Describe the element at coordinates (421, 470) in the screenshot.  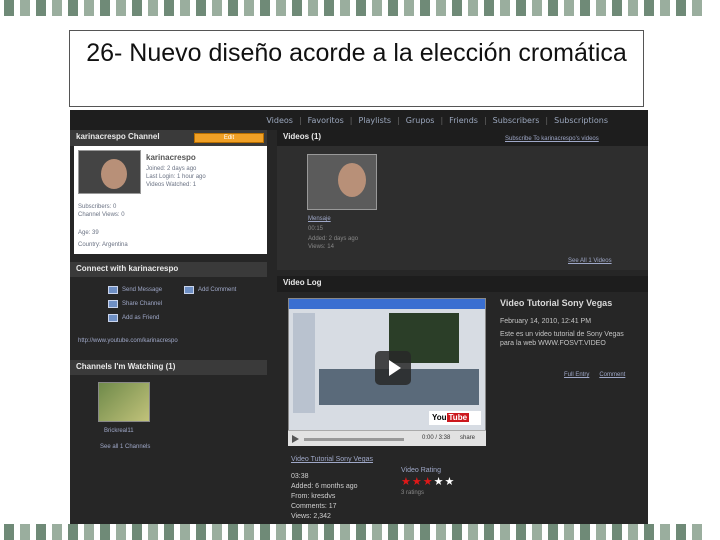
I see `video-rating-label: Video Rating` at that location.